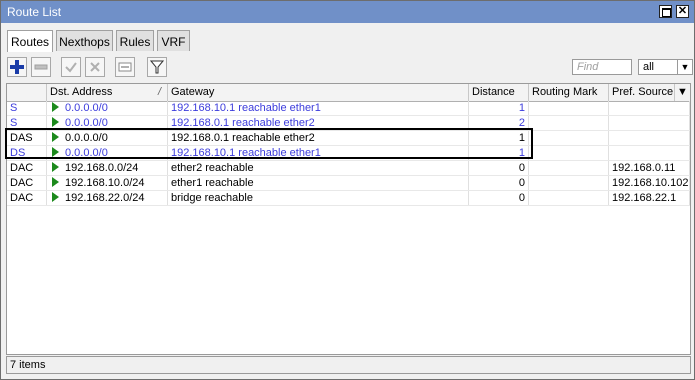 Image resolution: width=695 pixels, height=380 pixels. What do you see at coordinates (649, 67) in the screenshot?
I see `filter-select-value: all` at bounding box center [649, 67].